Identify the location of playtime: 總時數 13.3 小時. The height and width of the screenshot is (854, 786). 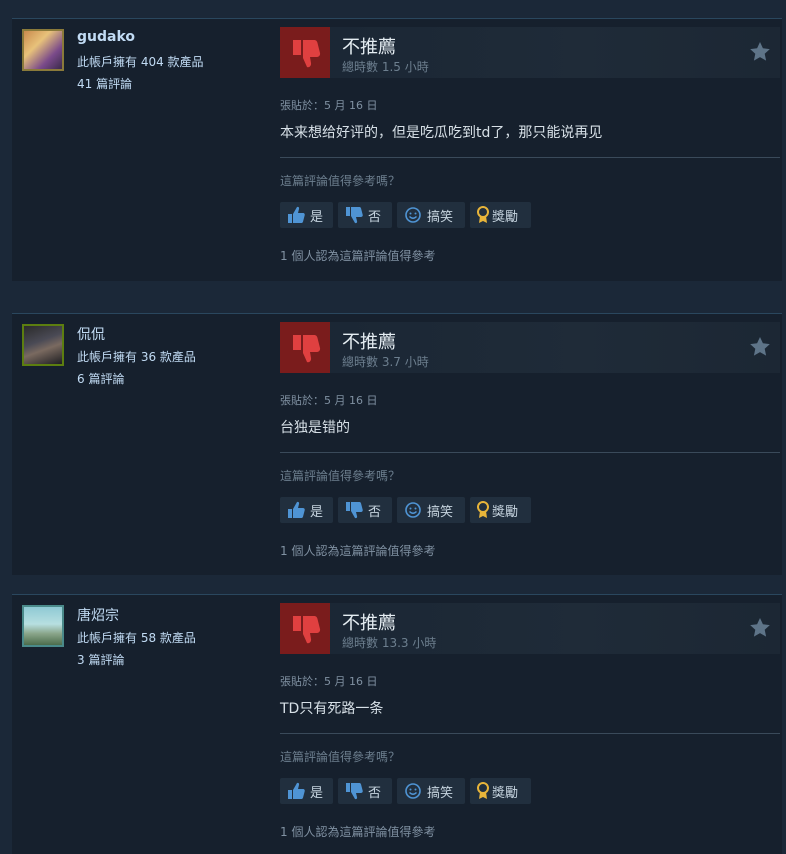
(389, 643).